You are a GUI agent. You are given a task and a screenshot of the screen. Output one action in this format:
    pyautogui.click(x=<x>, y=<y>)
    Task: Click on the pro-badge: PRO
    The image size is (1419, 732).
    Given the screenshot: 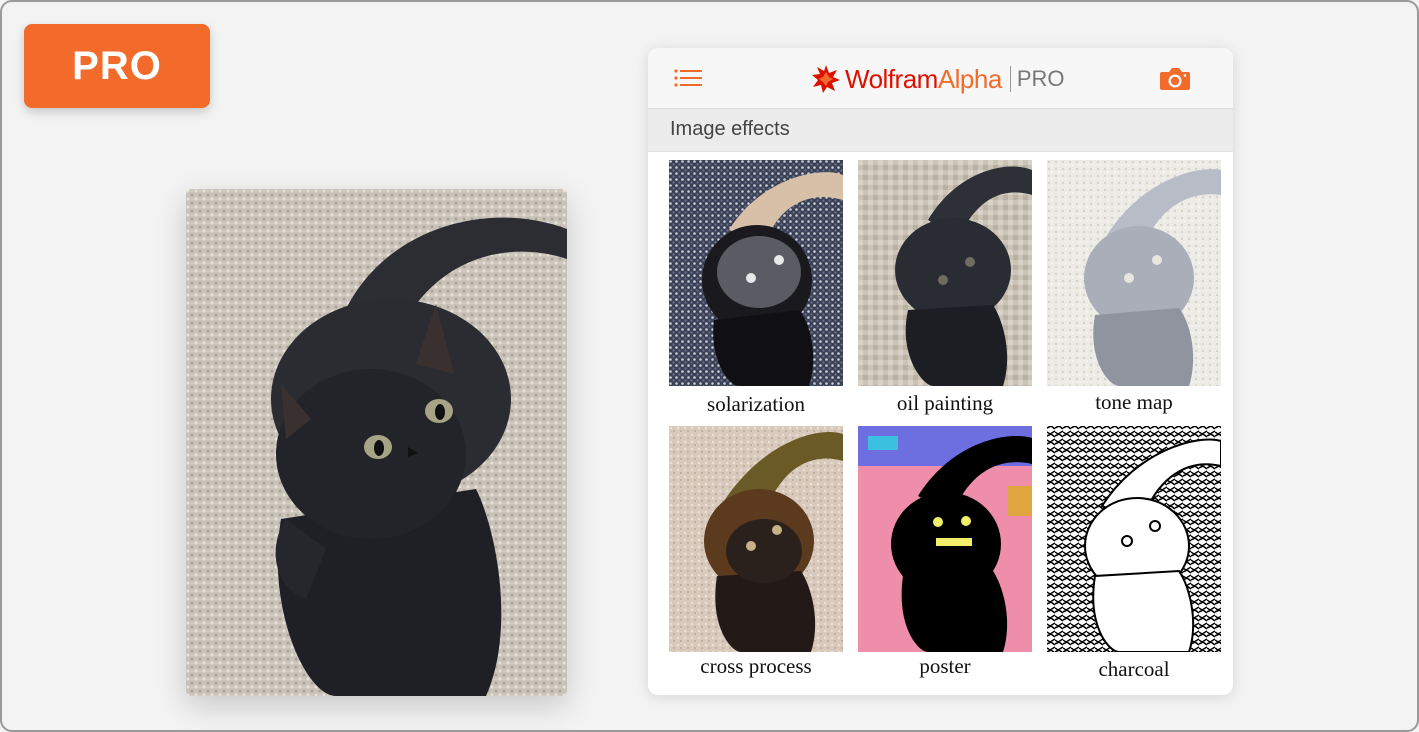 What is the action you would take?
    pyautogui.click(x=117, y=66)
    